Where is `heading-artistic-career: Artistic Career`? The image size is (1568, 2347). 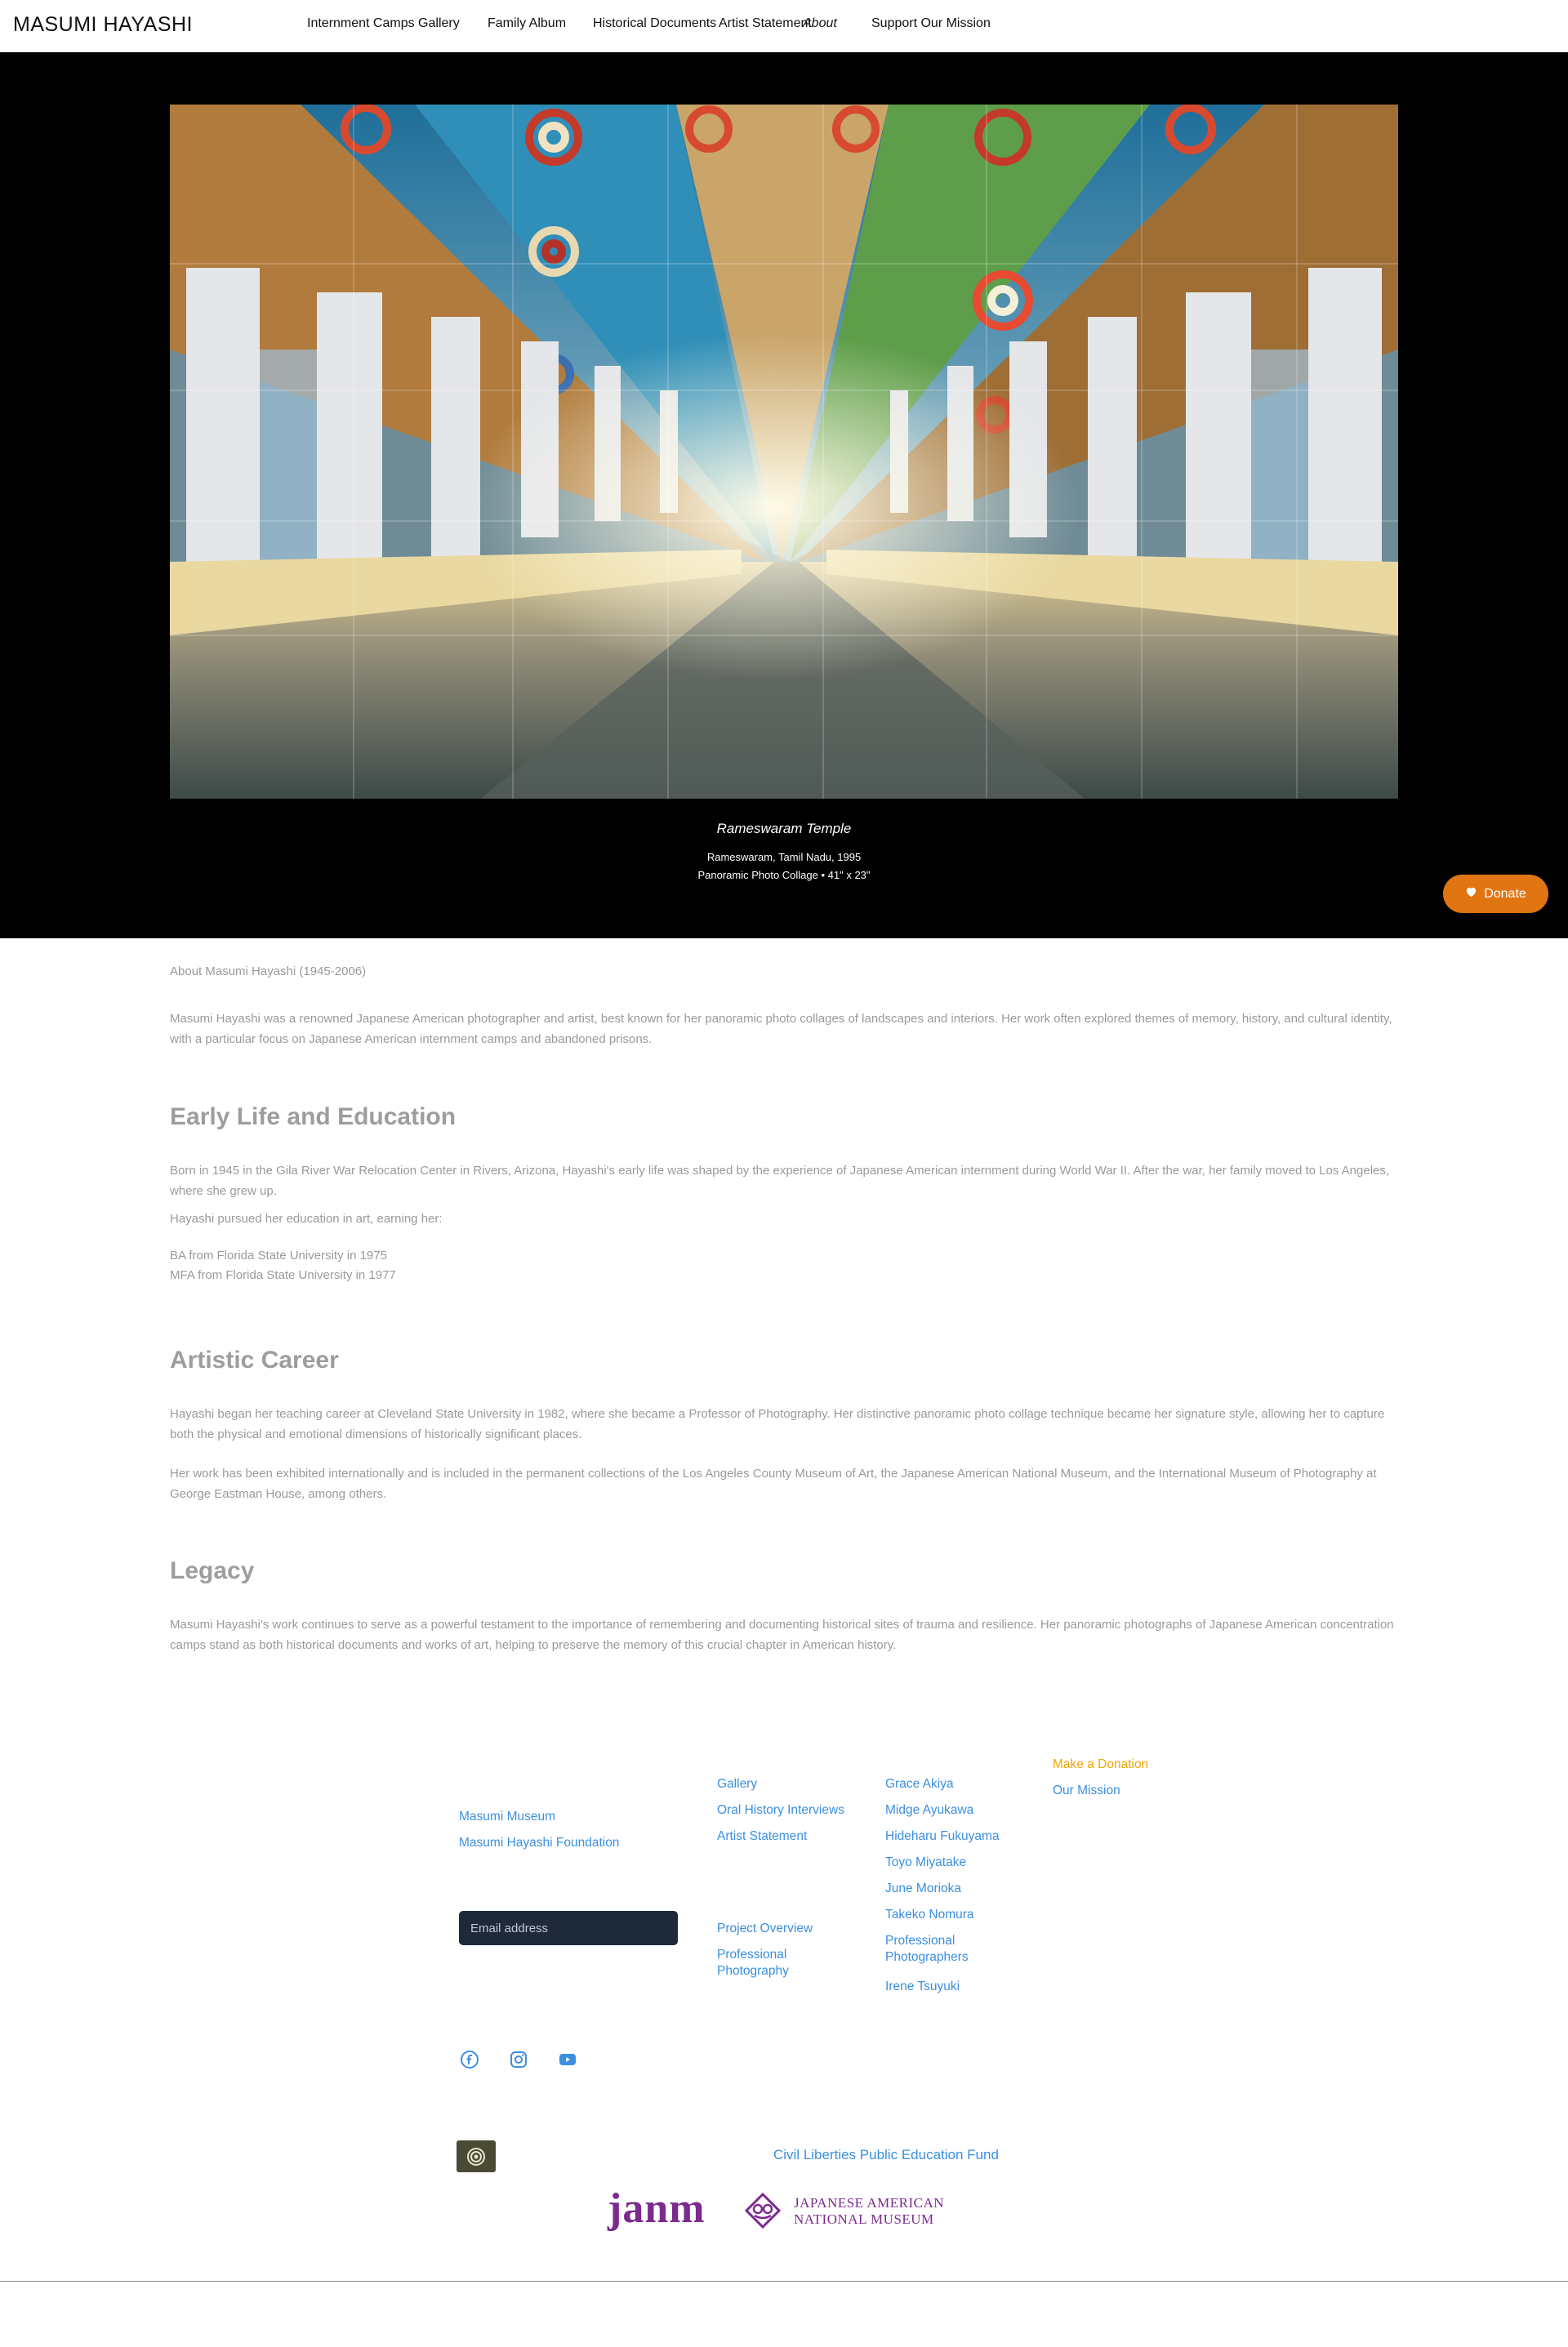
heading-artistic-career: Artistic Career is located at coordinates (255, 1360).